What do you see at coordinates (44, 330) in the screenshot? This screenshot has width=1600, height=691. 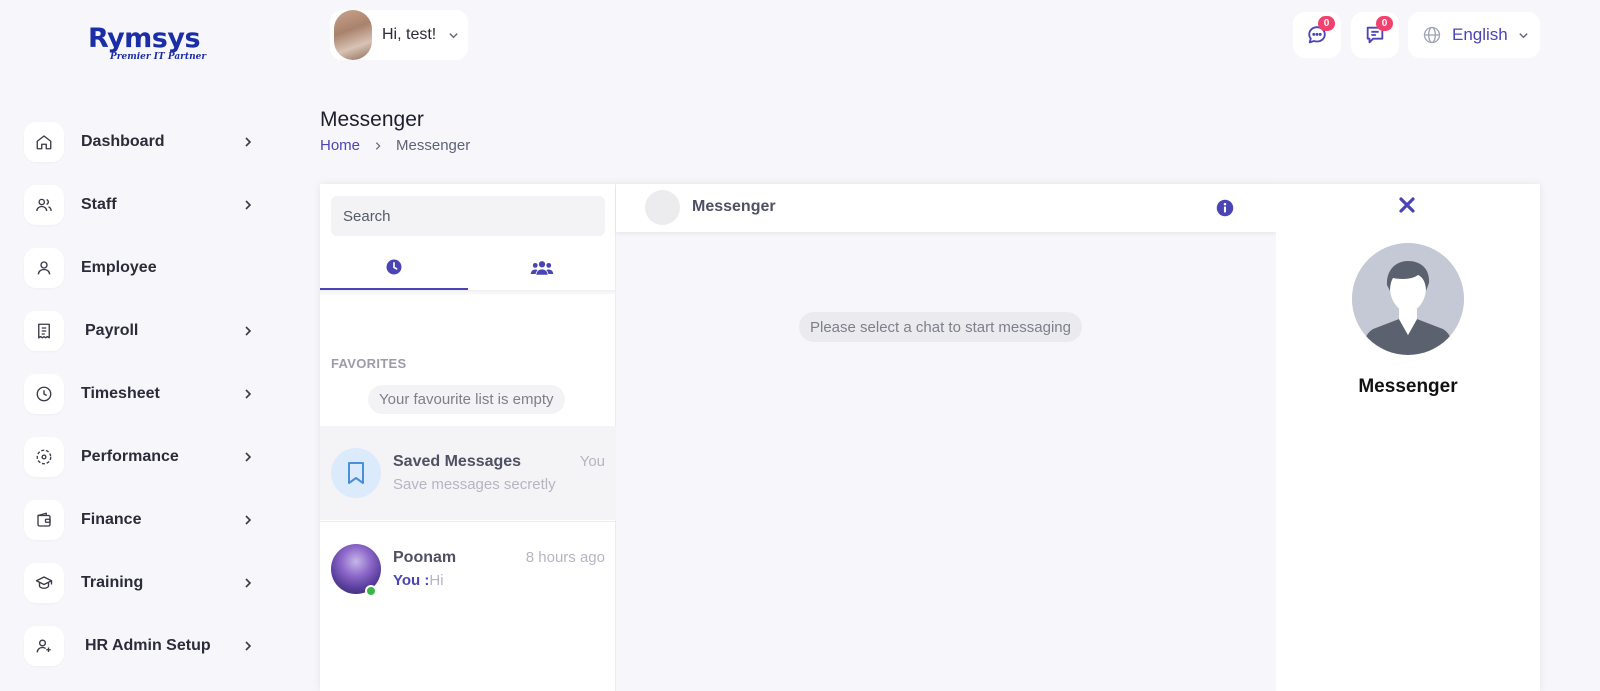 I see `receipt-icon` at bounding box center [44, 330].